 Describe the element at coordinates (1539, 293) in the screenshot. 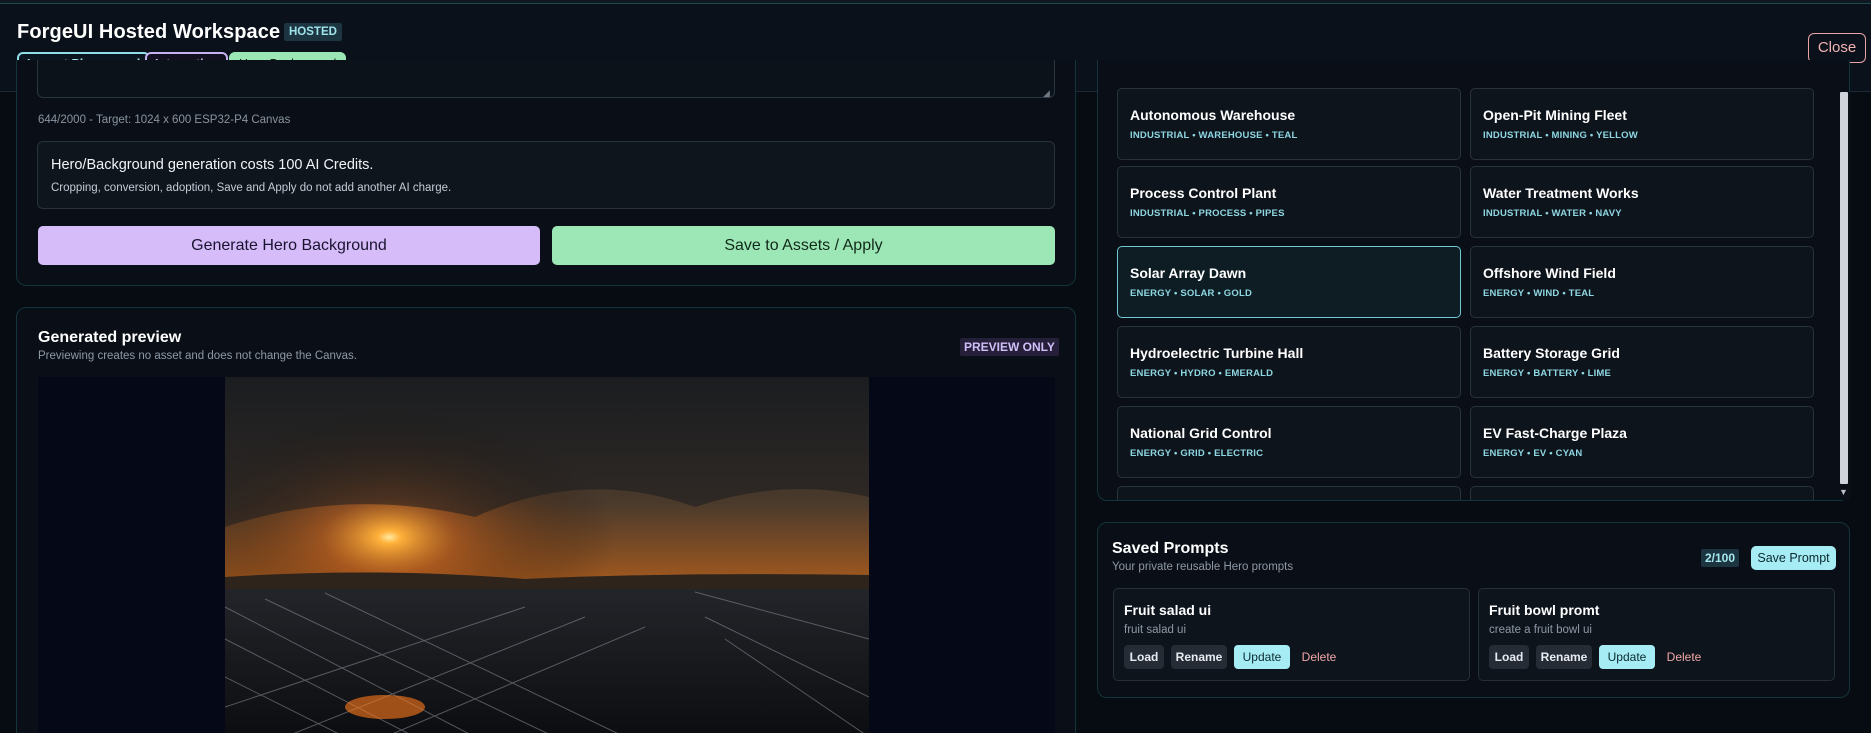

I see `preset-tags: ENERGY • WIND • TEAL` at that location.